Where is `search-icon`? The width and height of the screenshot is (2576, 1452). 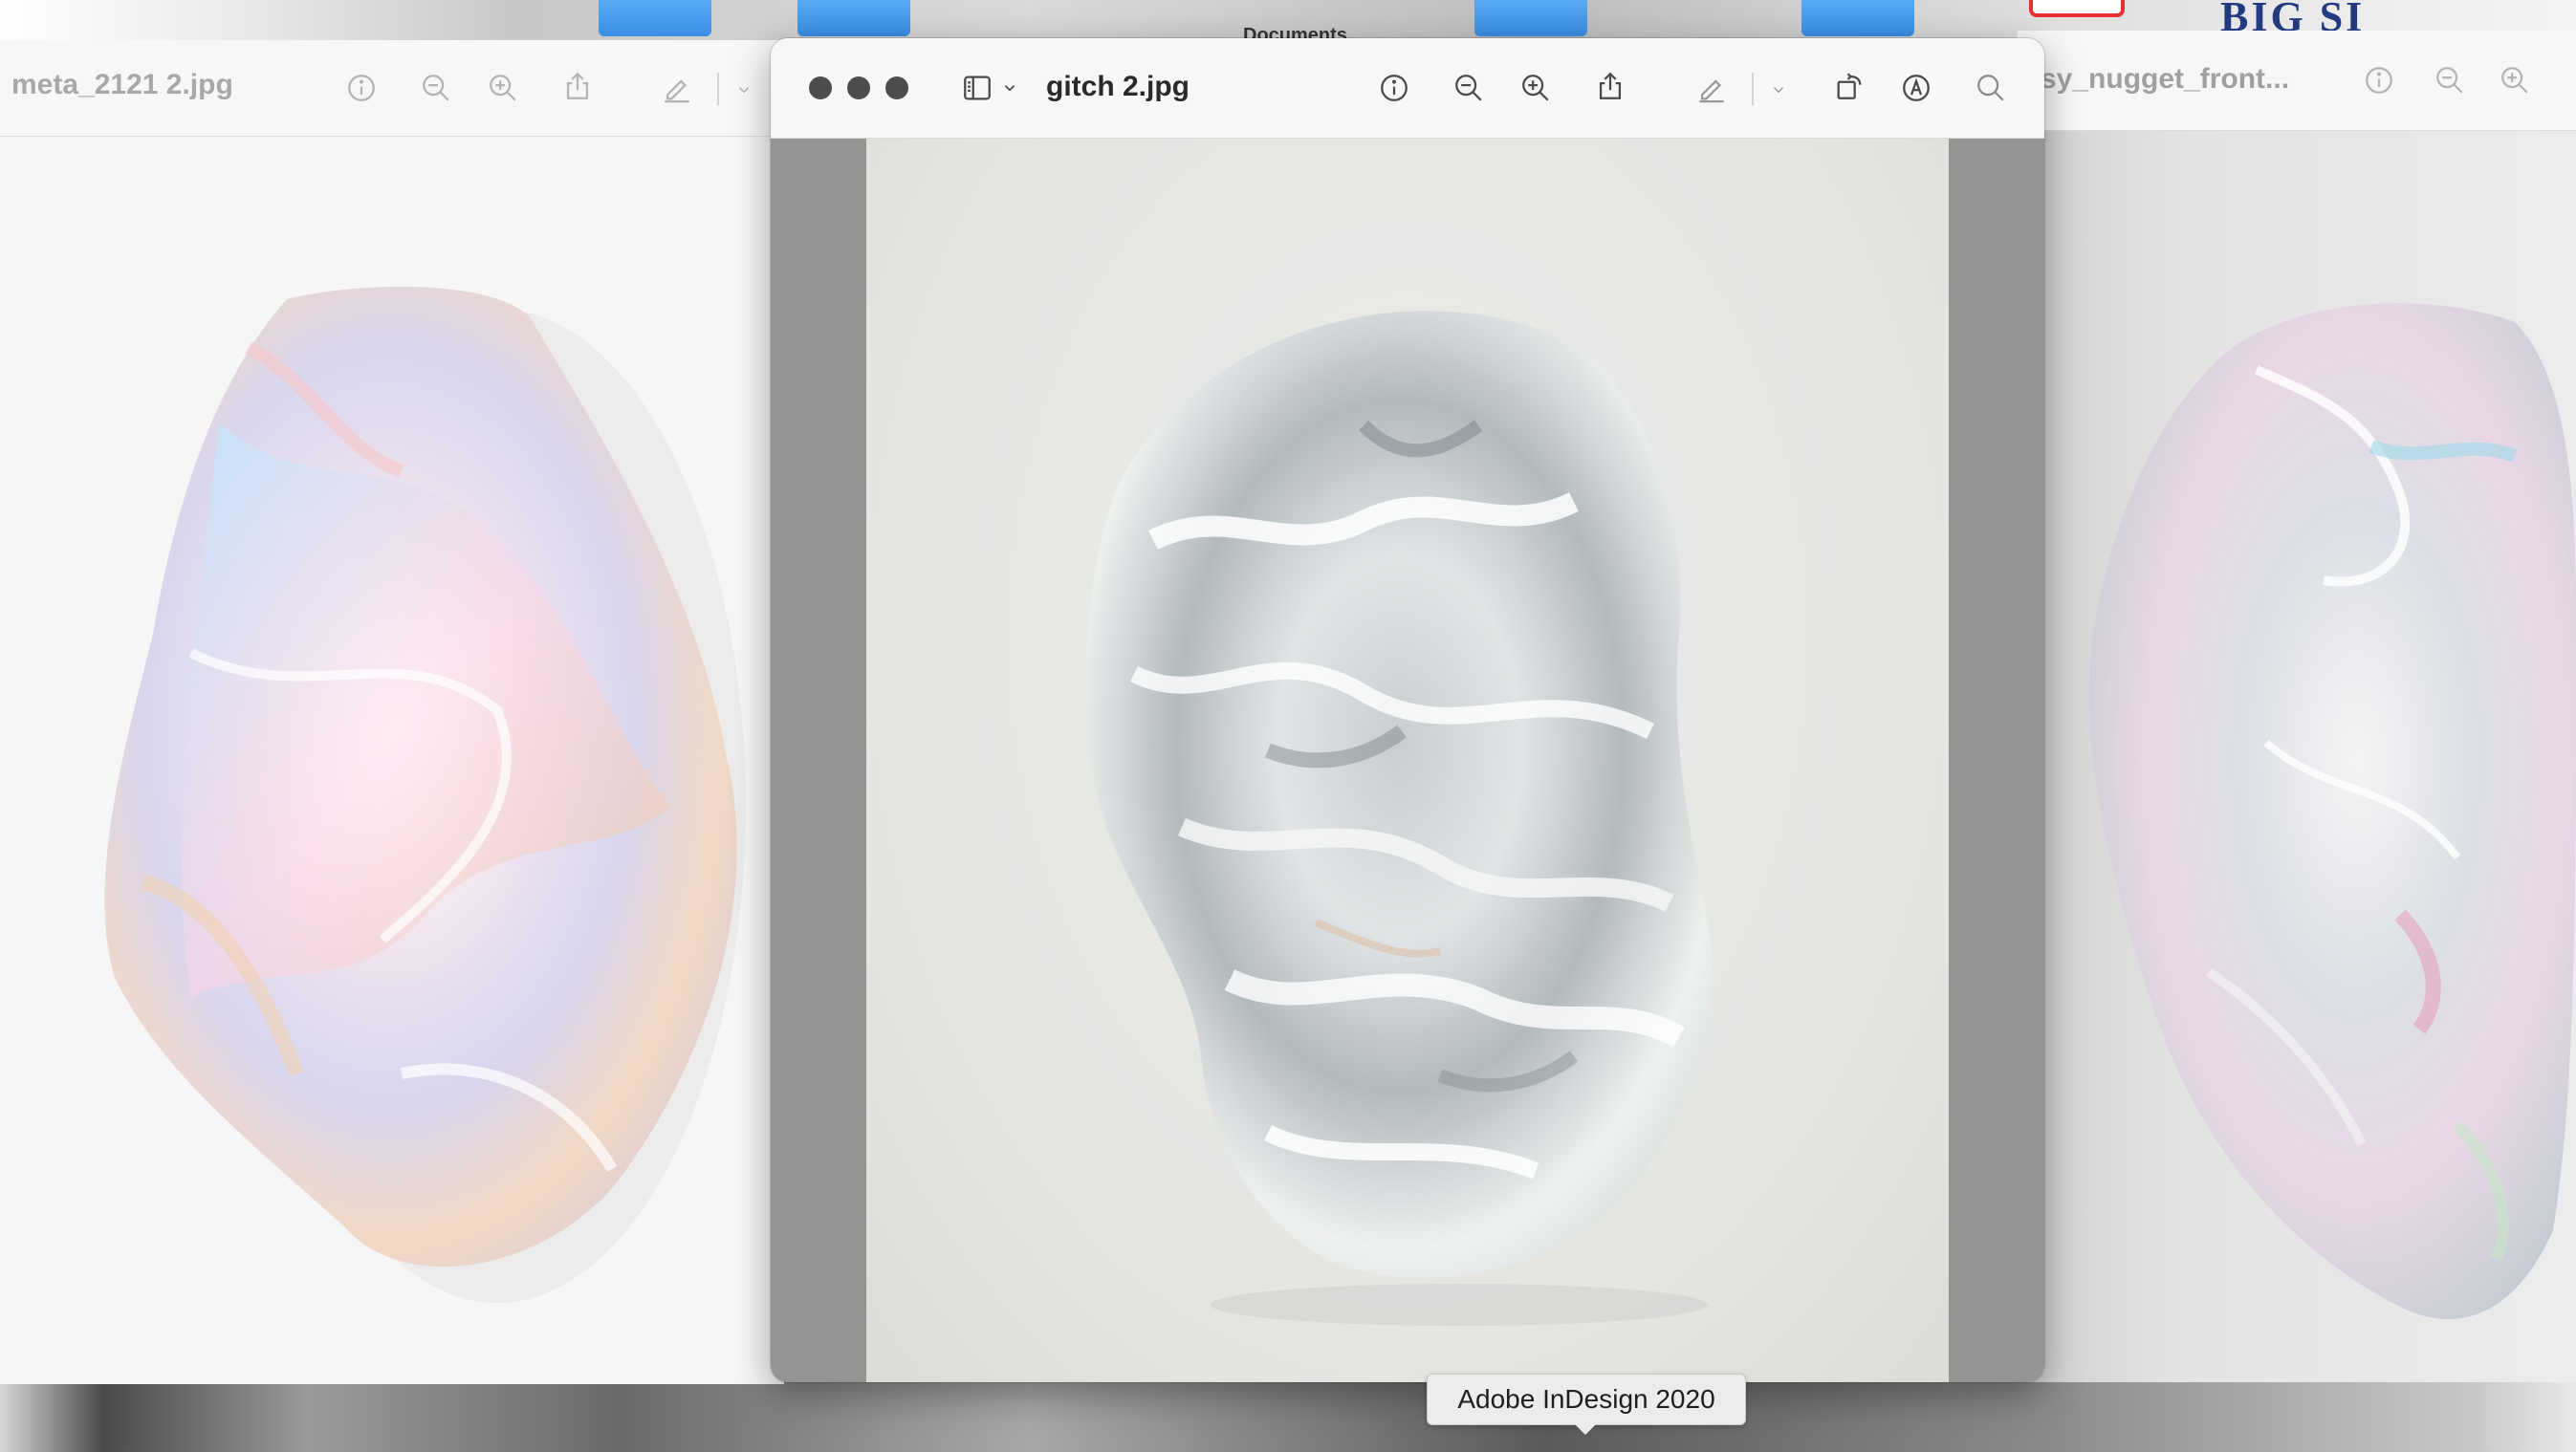
search-icon is located at coordinates (1991, 88).